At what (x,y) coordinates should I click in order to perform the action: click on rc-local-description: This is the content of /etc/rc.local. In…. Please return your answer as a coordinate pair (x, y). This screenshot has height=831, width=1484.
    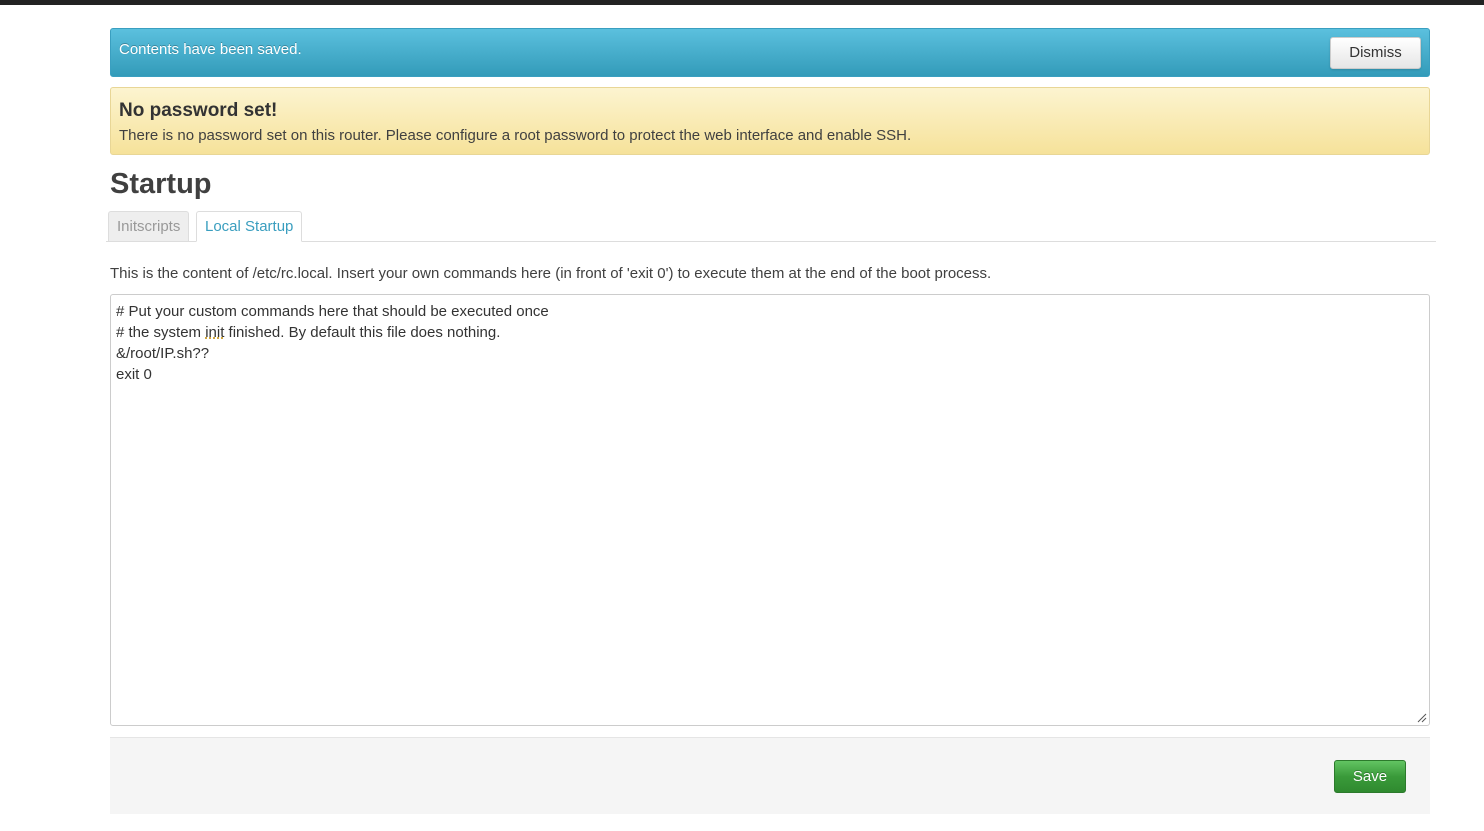
    Looking at the image, I should click on (551, 273).